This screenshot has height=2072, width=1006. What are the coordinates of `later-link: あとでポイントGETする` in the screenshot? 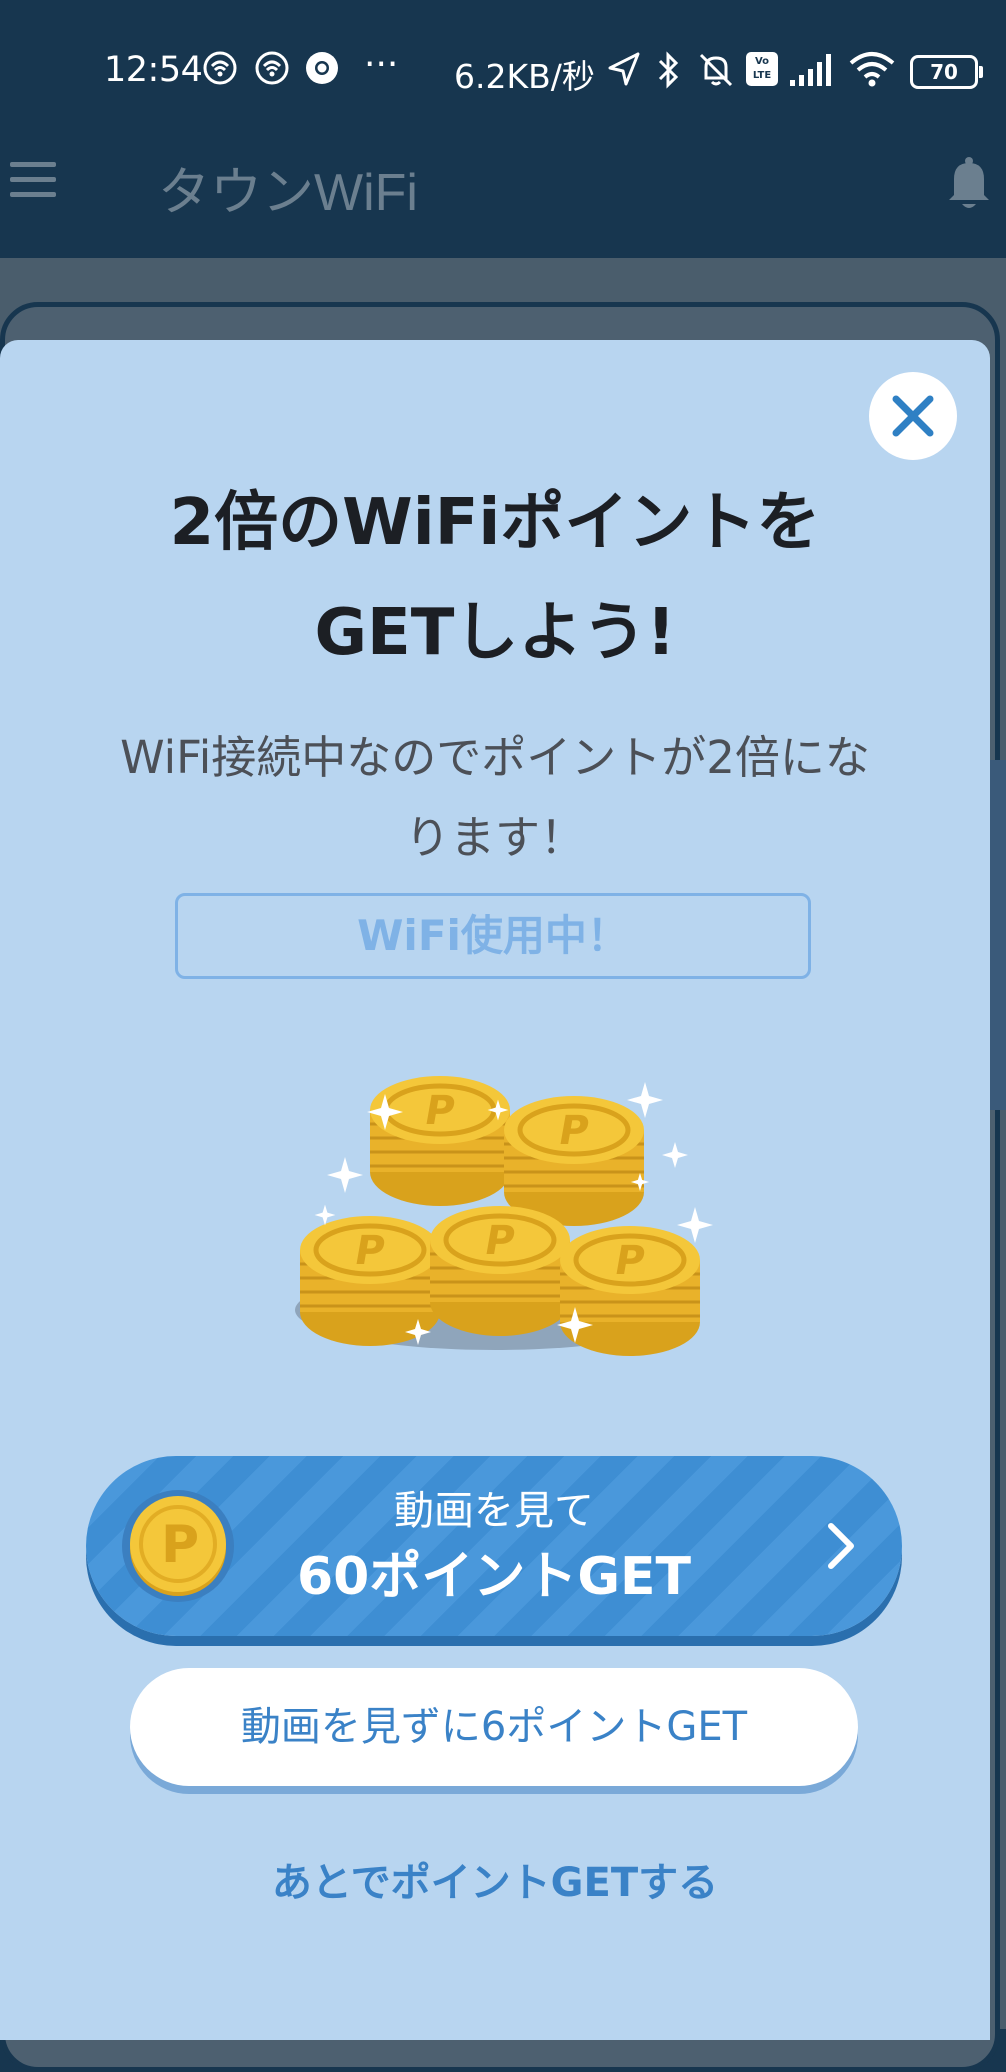 It's located at (495, 1879).